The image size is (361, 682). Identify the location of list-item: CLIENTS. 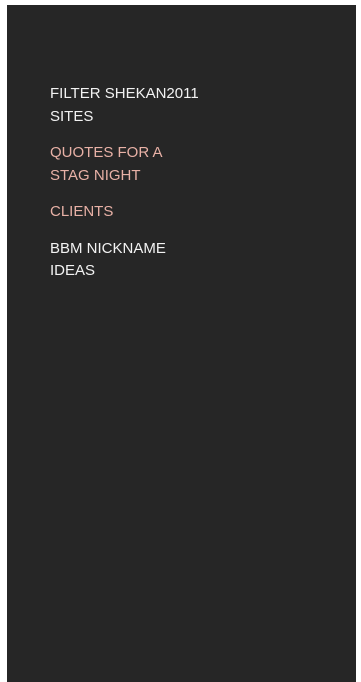
(125, 212).